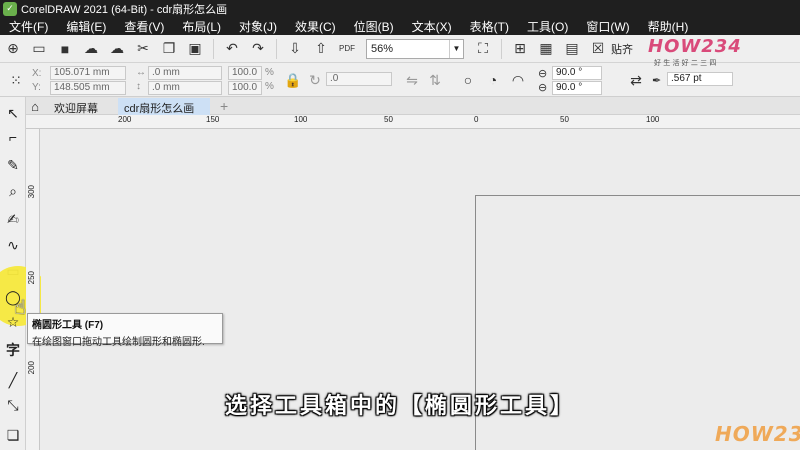  What do you see at coordinates (476, 119) in the screenshot?
I see `ruler-tick-label: 0` at bounding box center [476, 119].